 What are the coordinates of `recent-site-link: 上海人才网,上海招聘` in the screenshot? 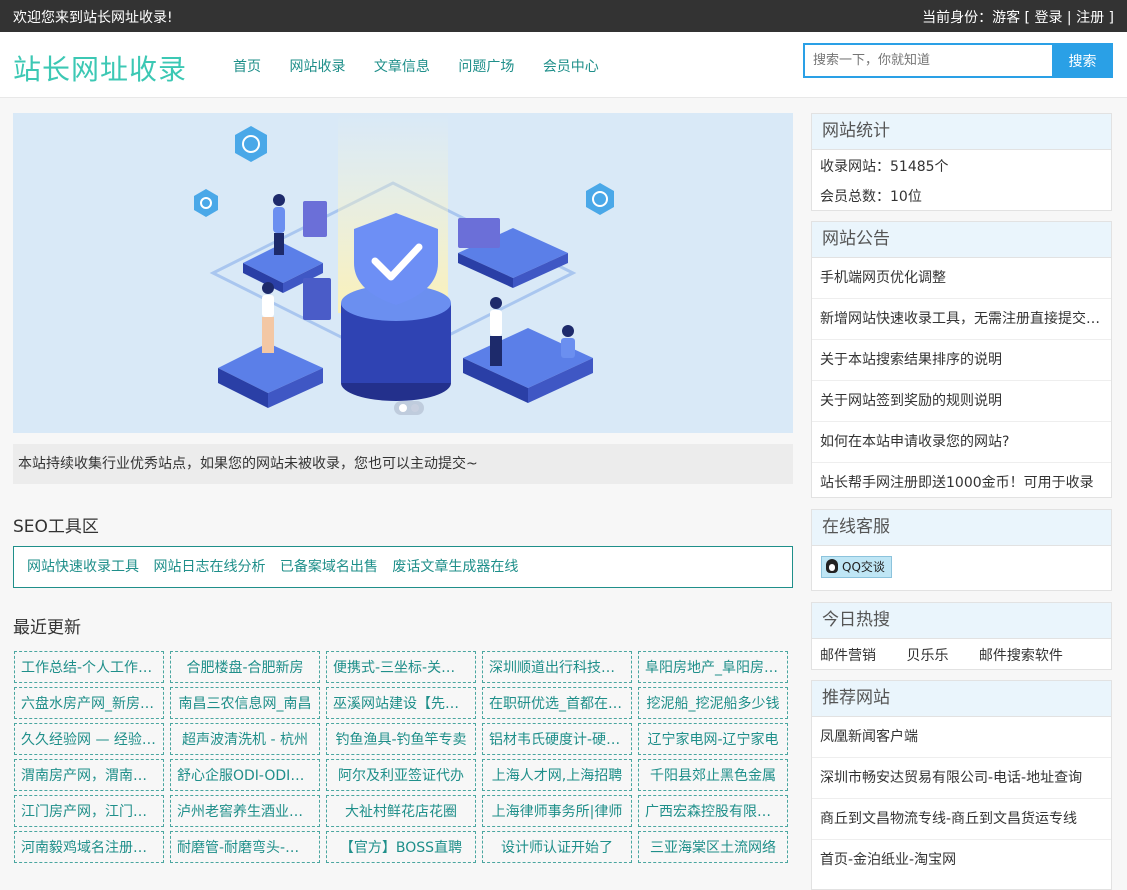 It's located at (557, 775).